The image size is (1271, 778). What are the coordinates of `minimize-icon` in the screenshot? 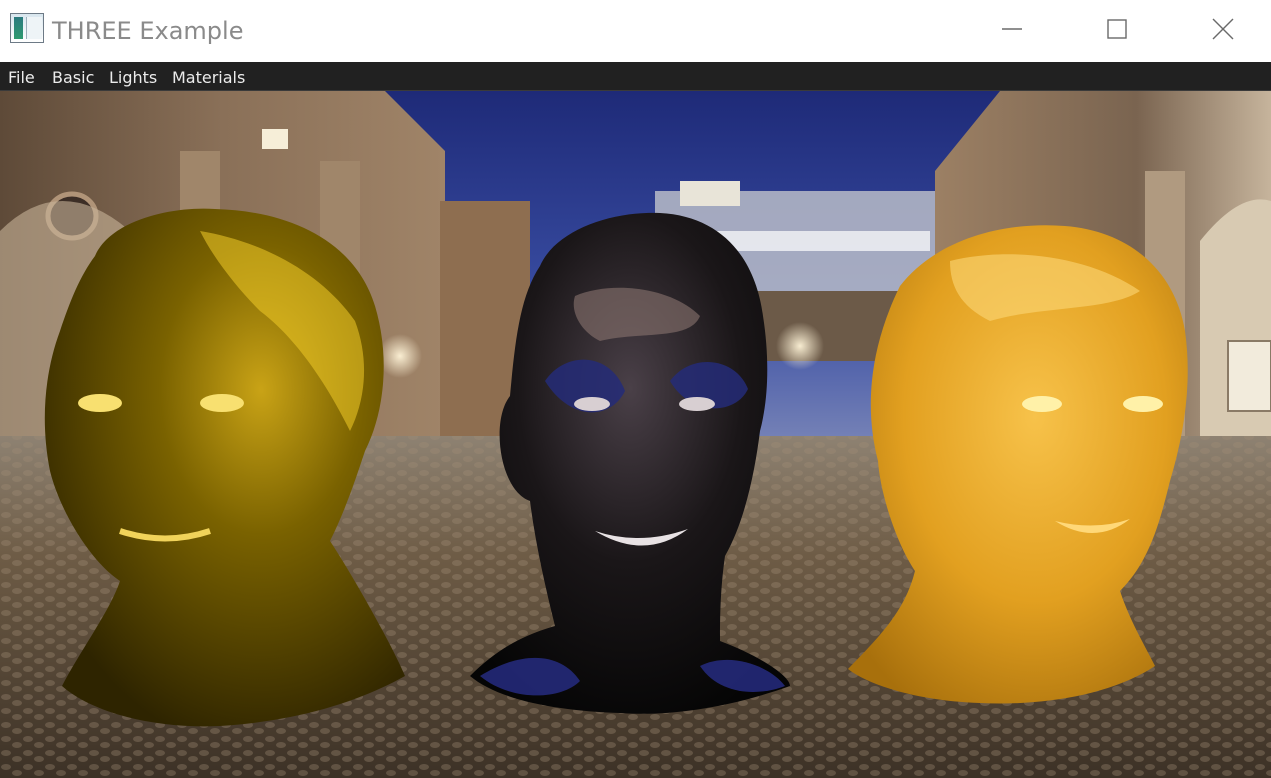 It's located at (1012, 29).